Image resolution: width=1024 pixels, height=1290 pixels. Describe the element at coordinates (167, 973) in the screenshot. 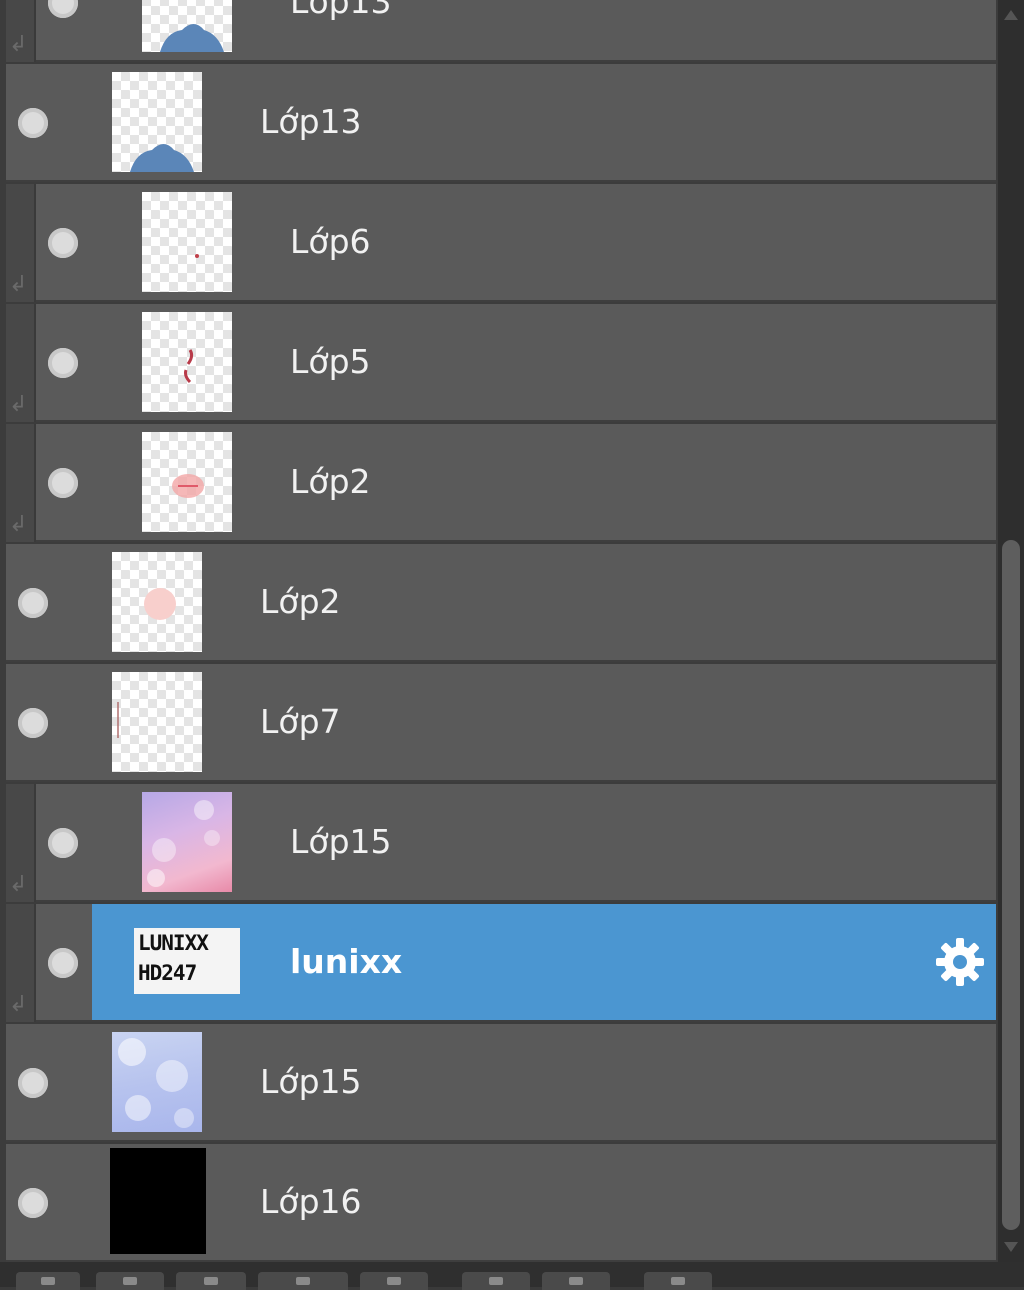

I see `thumb-text-line-2: HD247` at that location.